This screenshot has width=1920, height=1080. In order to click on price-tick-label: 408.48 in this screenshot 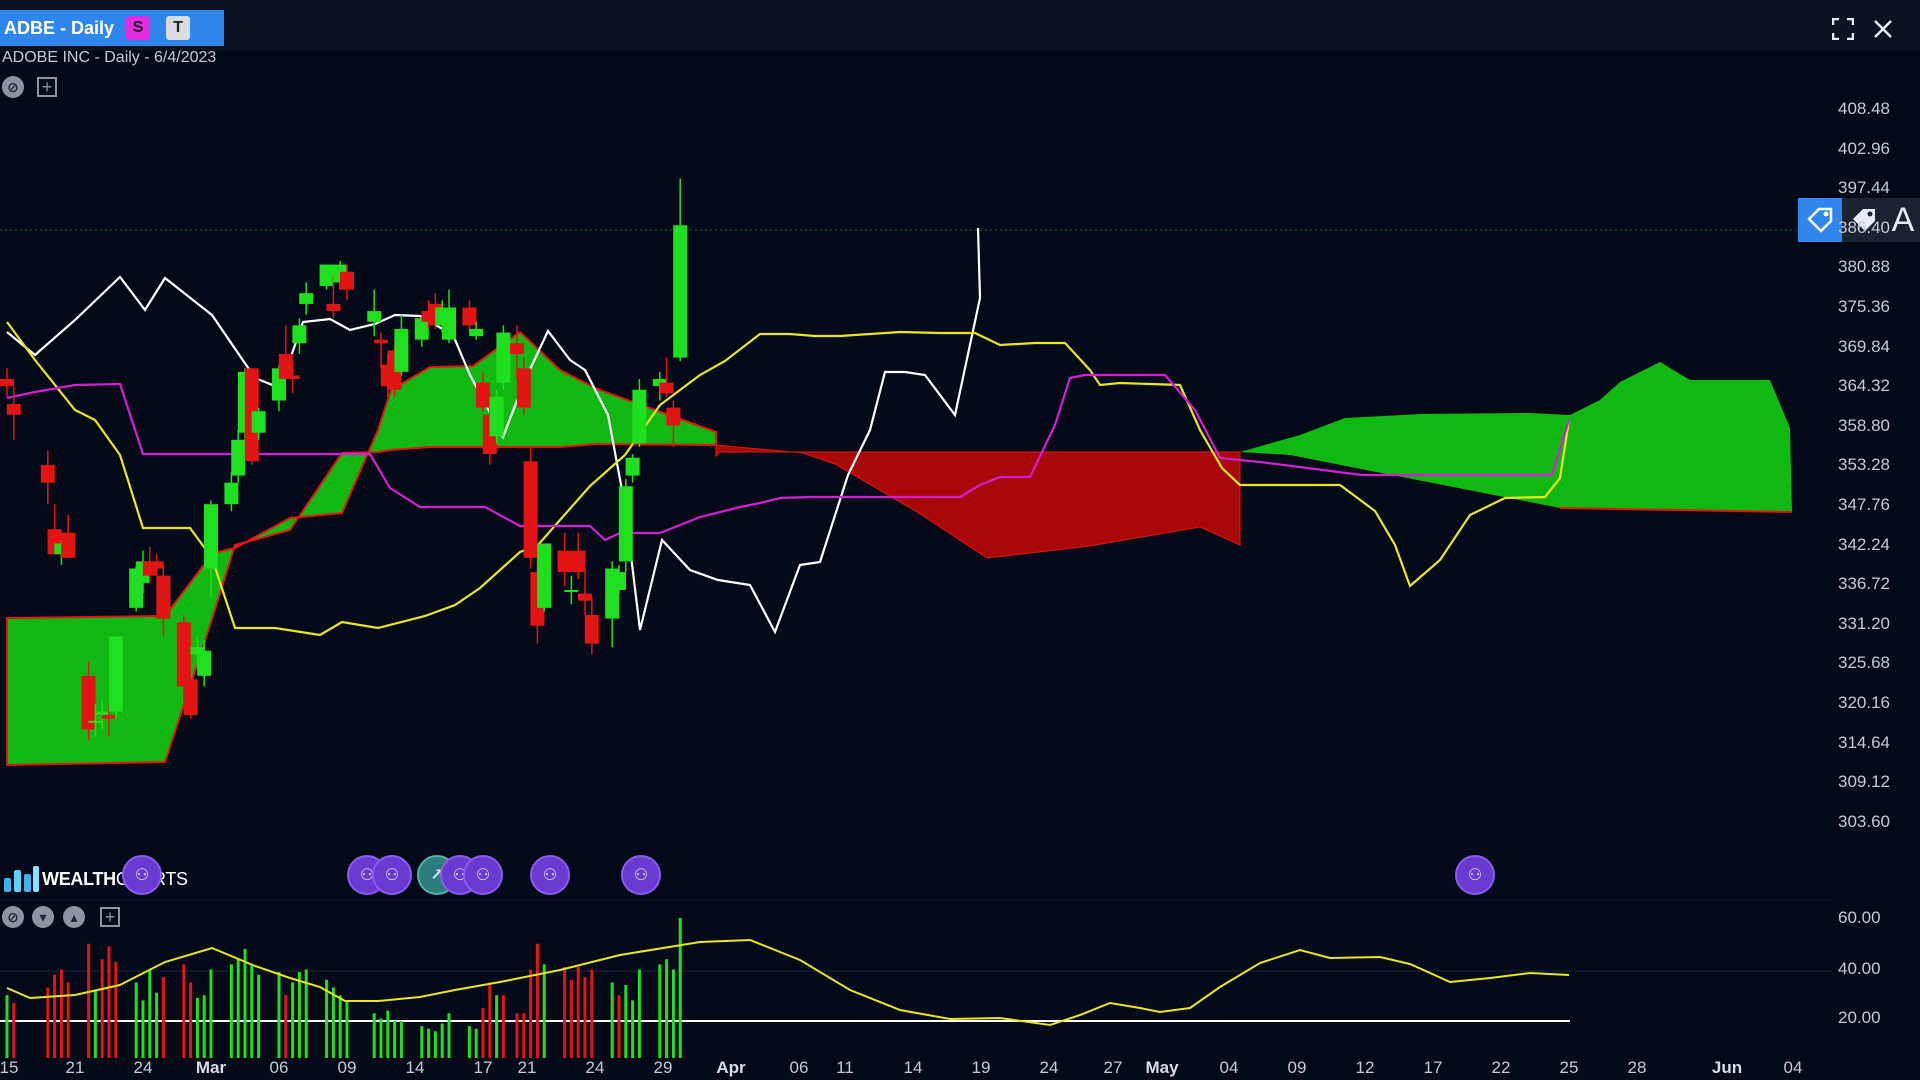, I will do `click(1864, 108)`.